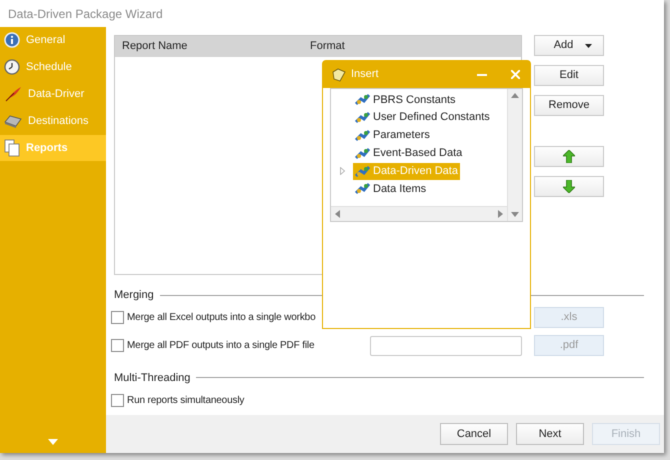 This screenshot has width=670, height=460. Describe the element at coordinates (221, 318) in the screenshot. I see `checkbox-label: Merge all Excel outputs into a single workbo` at that location.